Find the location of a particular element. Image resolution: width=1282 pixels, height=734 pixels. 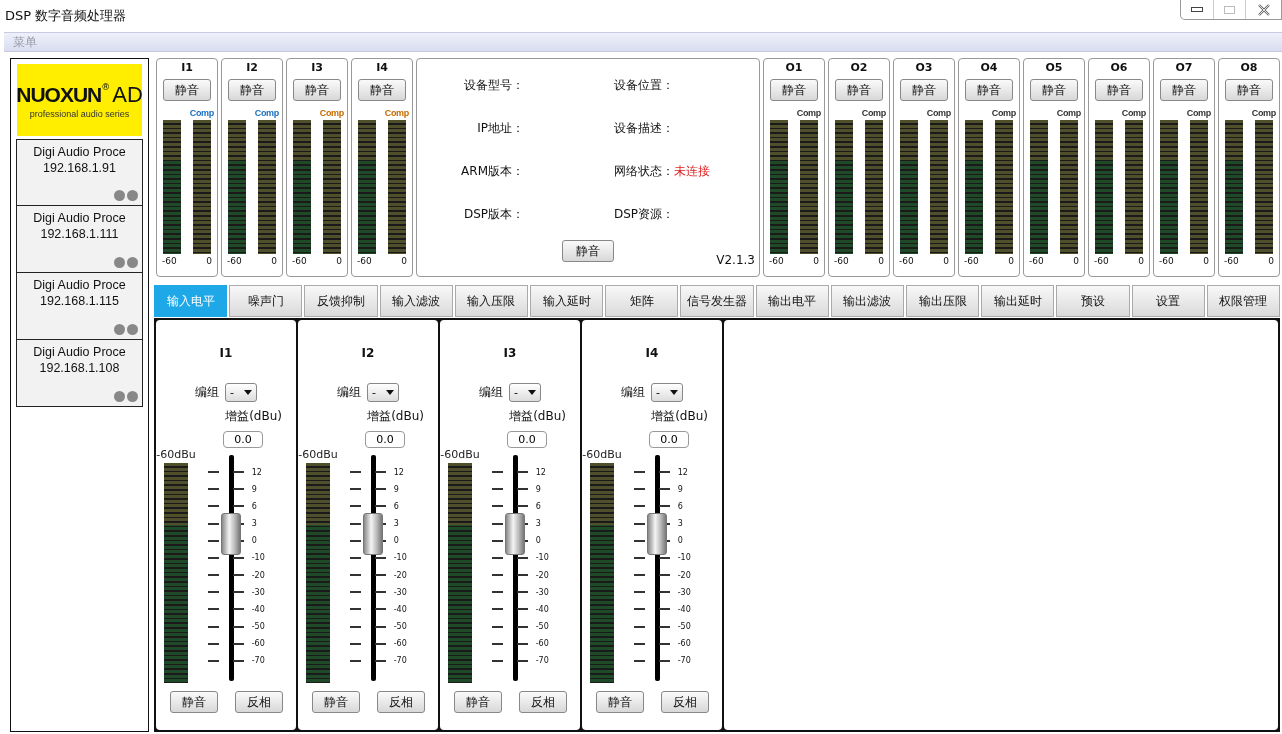

tab: 设置 is located at coordinates (1168, 301).